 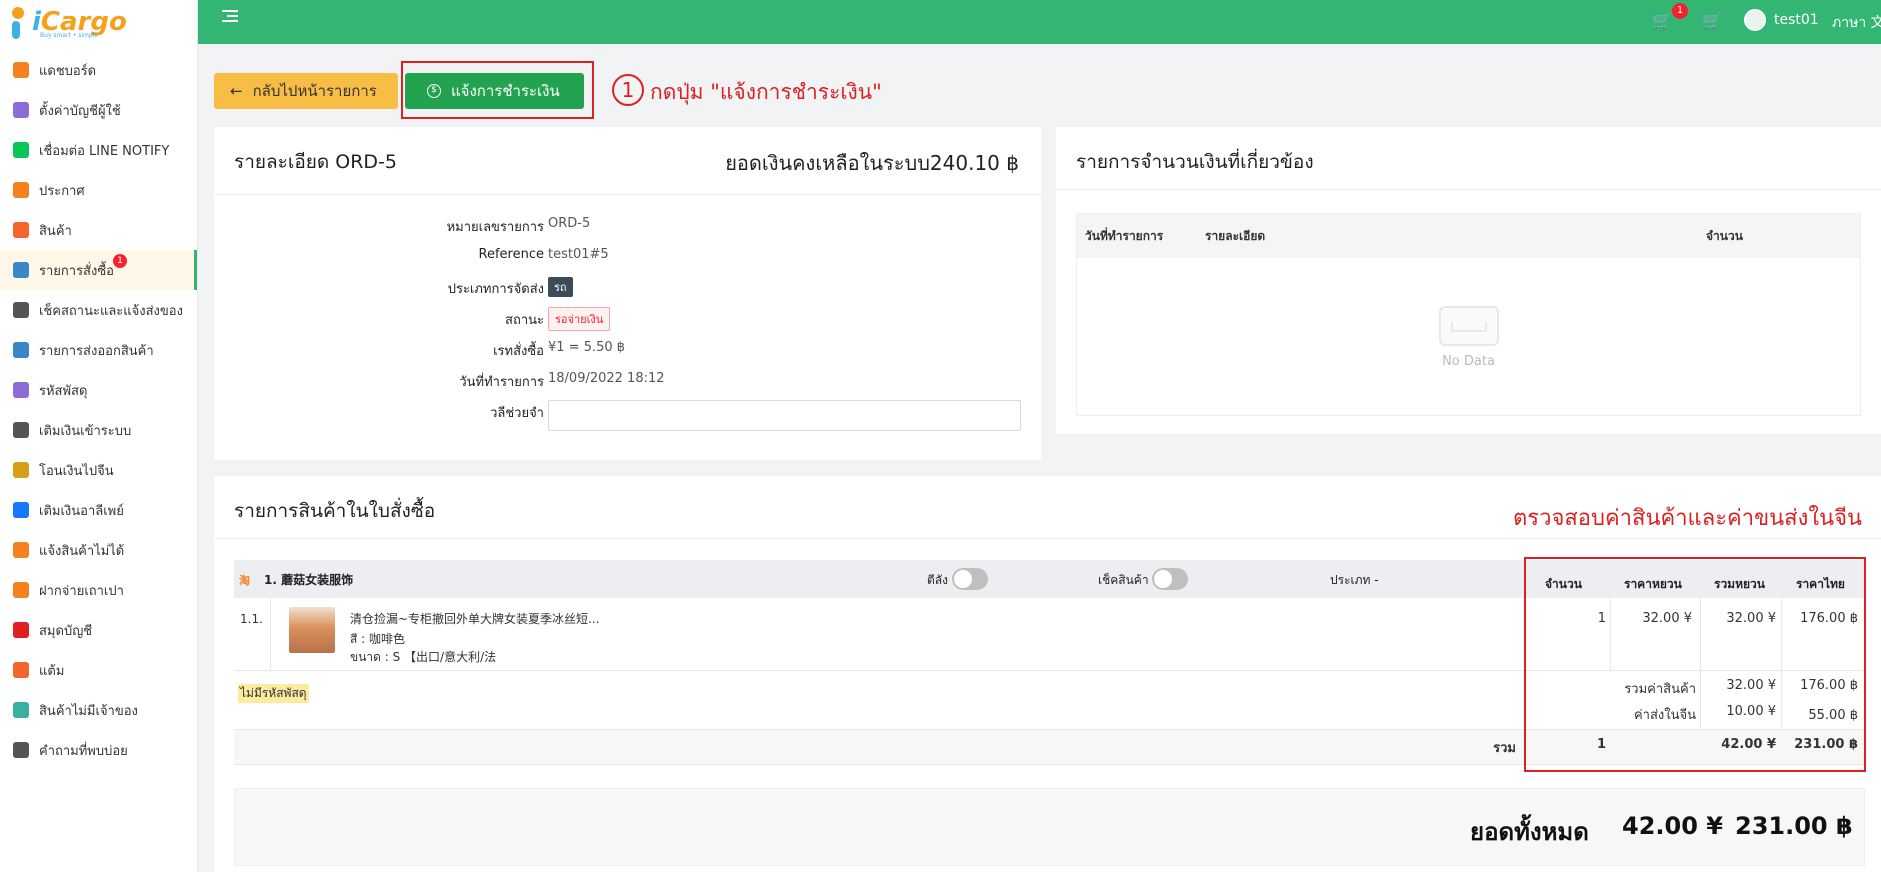 I want to click on memo-input, so click(x=784, y=415).